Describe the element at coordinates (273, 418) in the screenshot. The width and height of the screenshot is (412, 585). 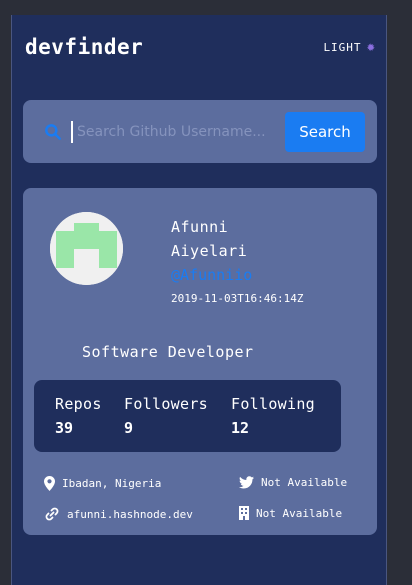
I see `stat-following: Following 12` at that location.